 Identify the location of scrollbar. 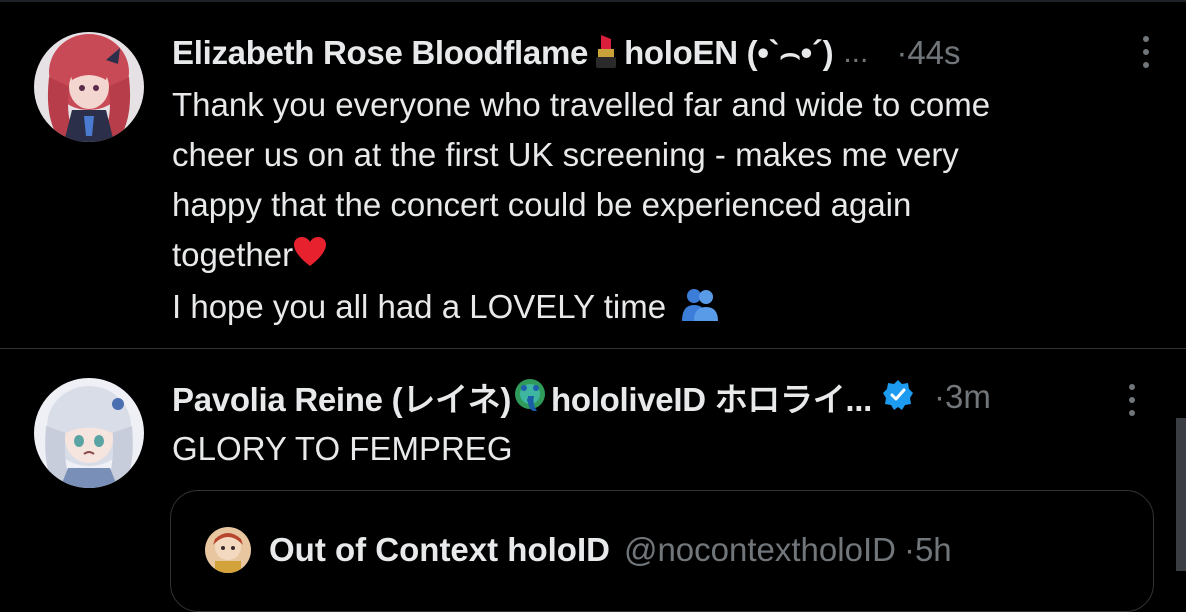
(1181, 494).